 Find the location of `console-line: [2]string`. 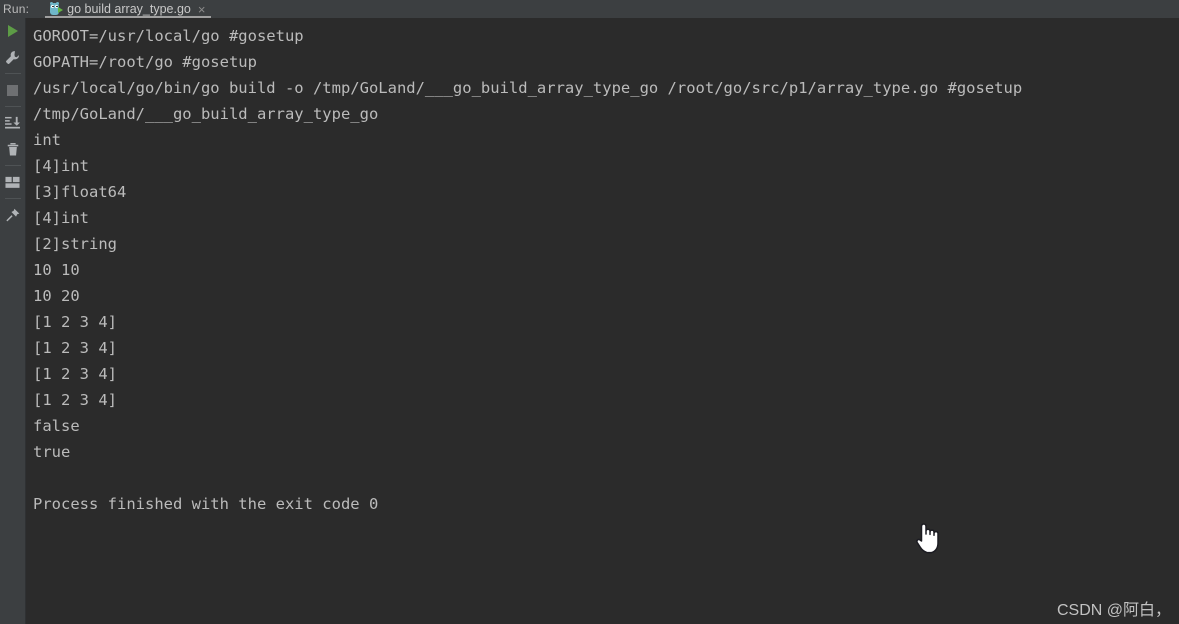

console-line: [2]string is located at coordinates (75, 244).